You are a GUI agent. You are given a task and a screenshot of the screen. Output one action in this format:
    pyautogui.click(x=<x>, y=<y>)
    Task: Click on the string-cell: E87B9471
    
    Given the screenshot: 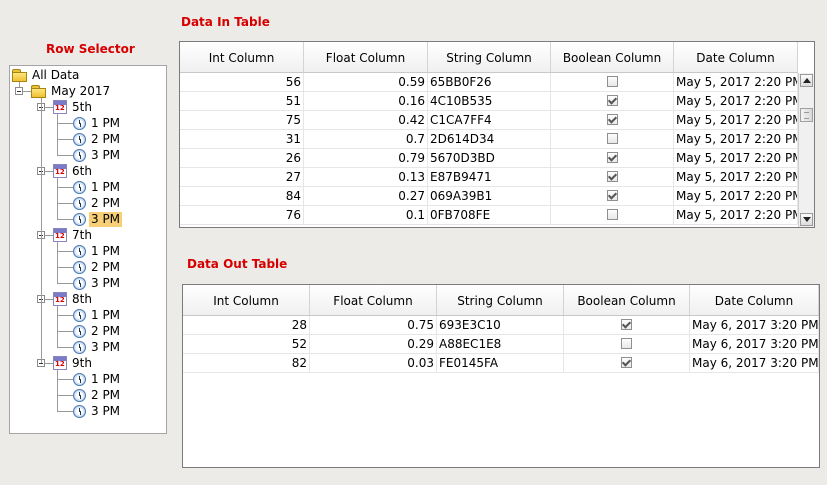 What is the action you would take?
    pyautogui.click(x=489, y=177)
    